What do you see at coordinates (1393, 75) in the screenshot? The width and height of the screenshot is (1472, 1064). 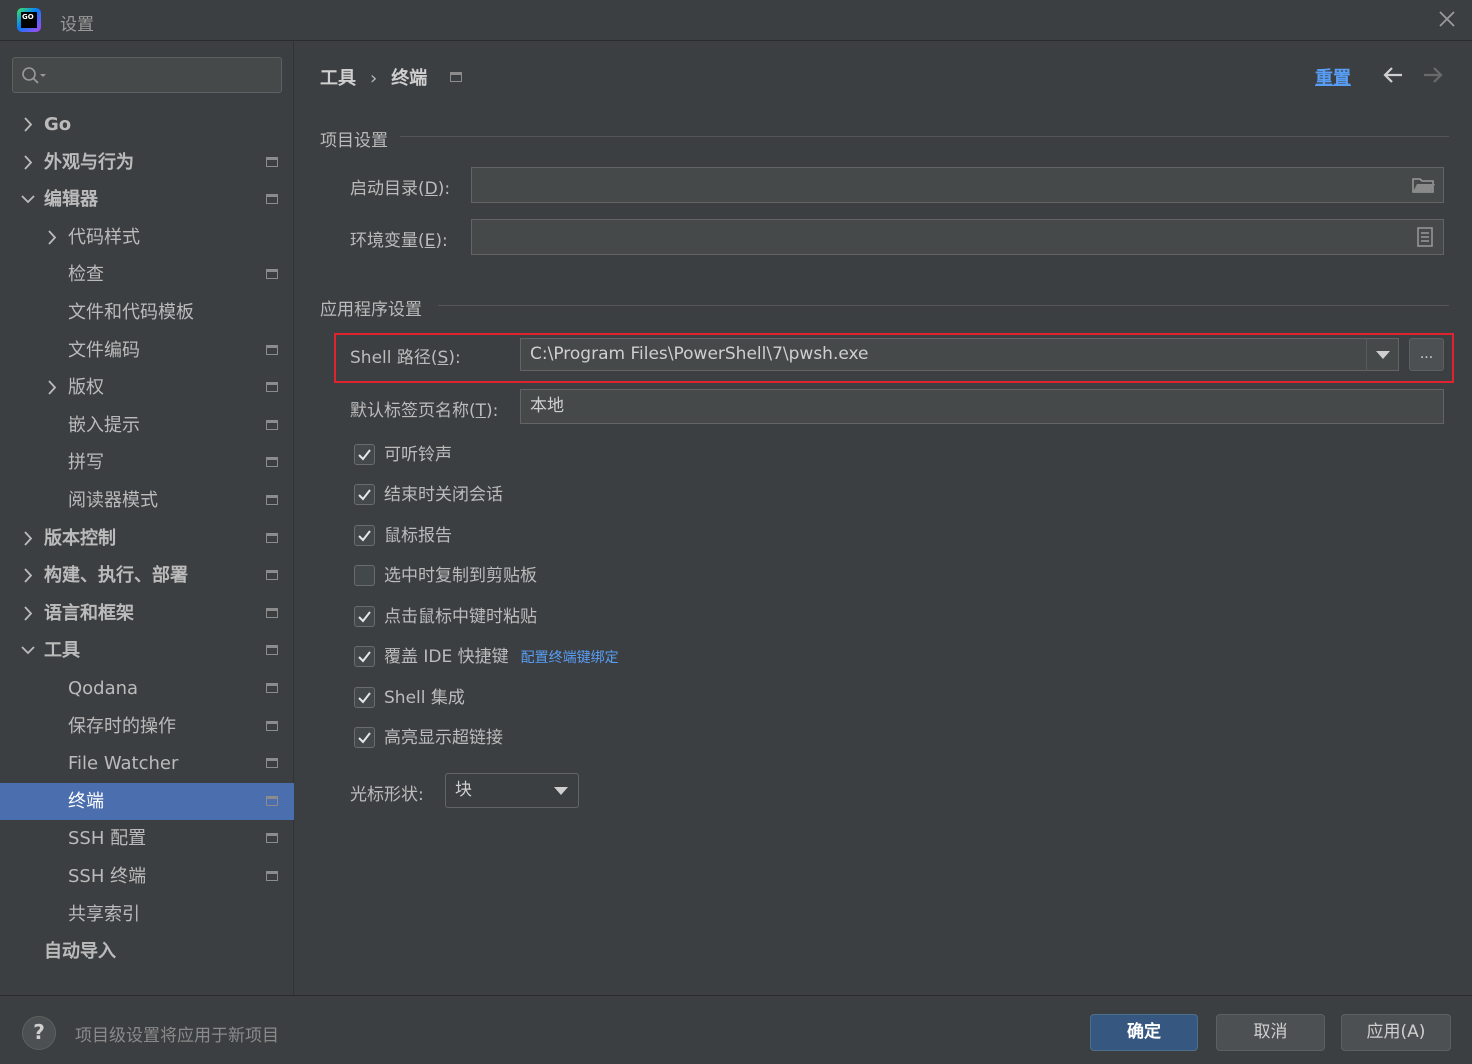 I see `back-arrow-icon` at bounding box center [1393, 75].